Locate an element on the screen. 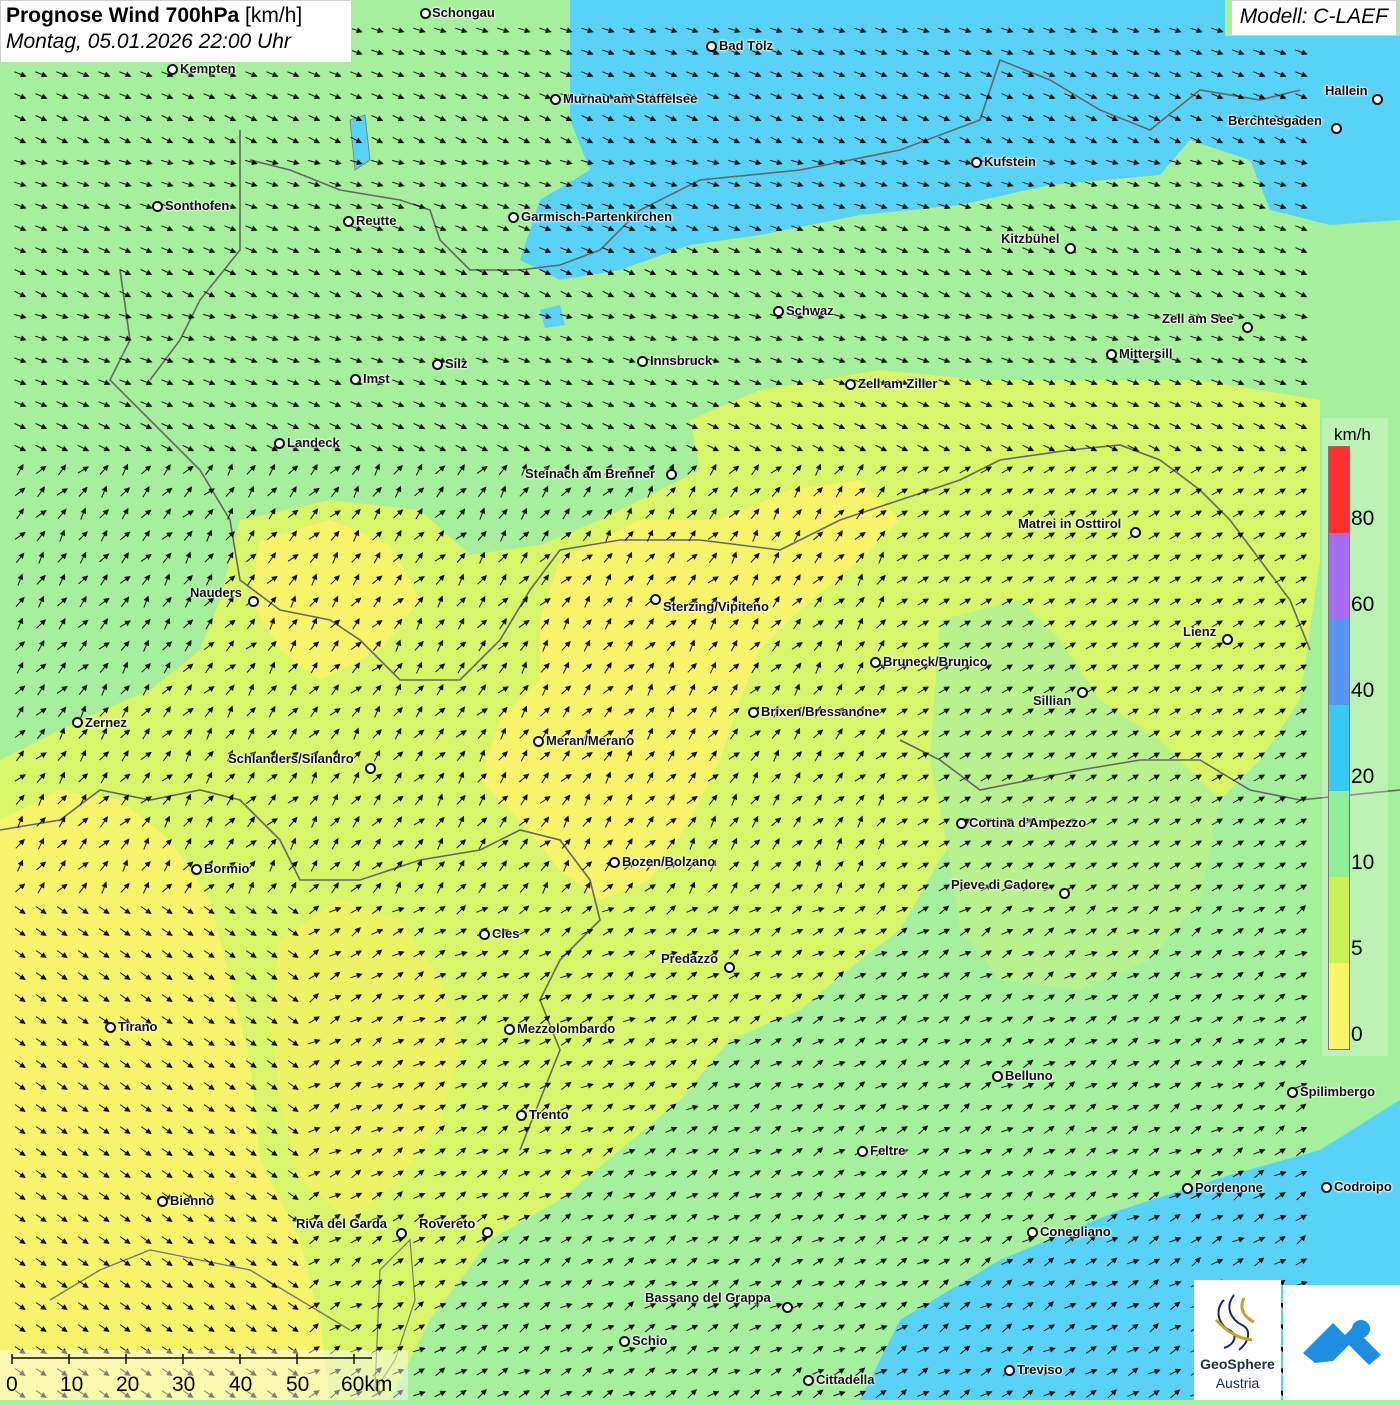 This screenshot has width=1400, height=1405. city-label: Spilimbergo is located at coordinates (1338, 1091).